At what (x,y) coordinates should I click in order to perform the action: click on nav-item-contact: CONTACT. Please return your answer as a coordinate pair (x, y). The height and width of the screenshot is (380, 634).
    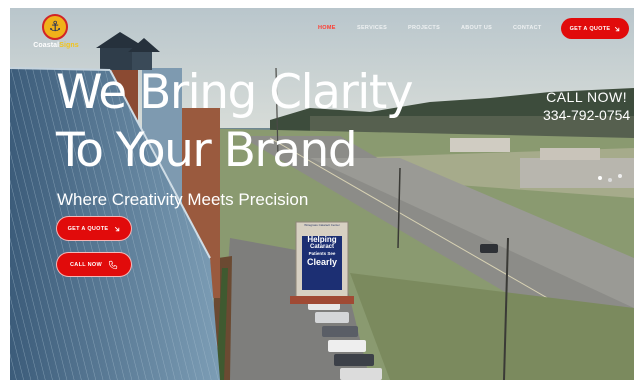
    Looking at the image, I should click on (527, 28).